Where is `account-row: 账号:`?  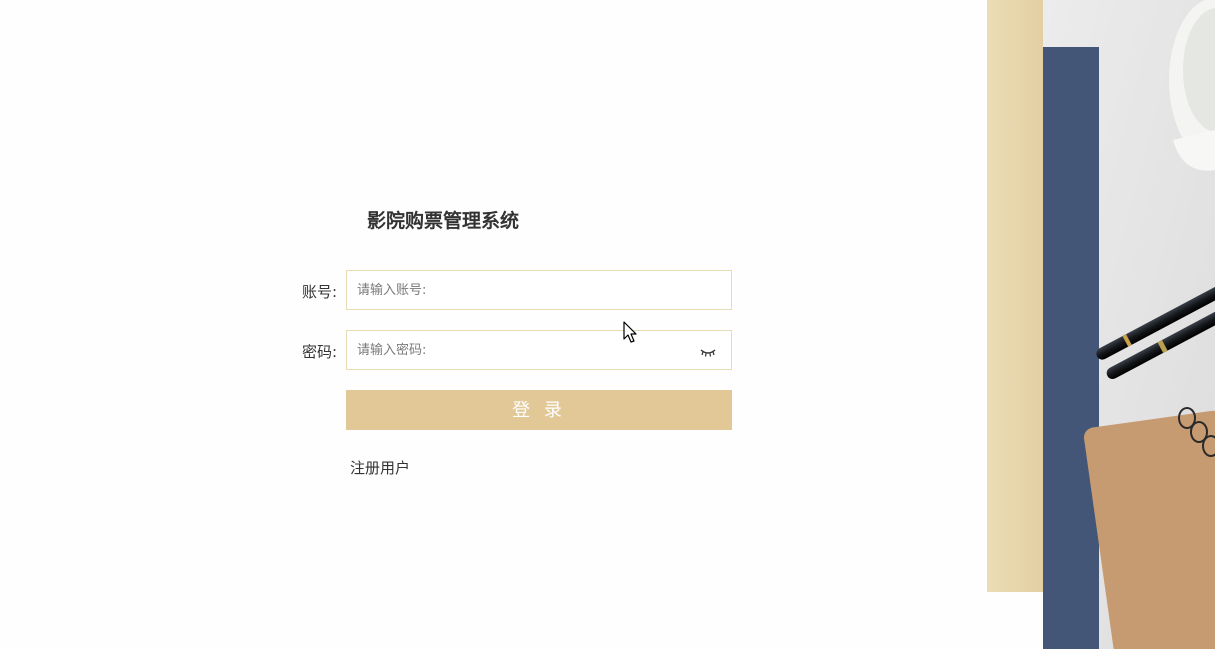 account-row: 账号: is located at coordinates (510, 290).